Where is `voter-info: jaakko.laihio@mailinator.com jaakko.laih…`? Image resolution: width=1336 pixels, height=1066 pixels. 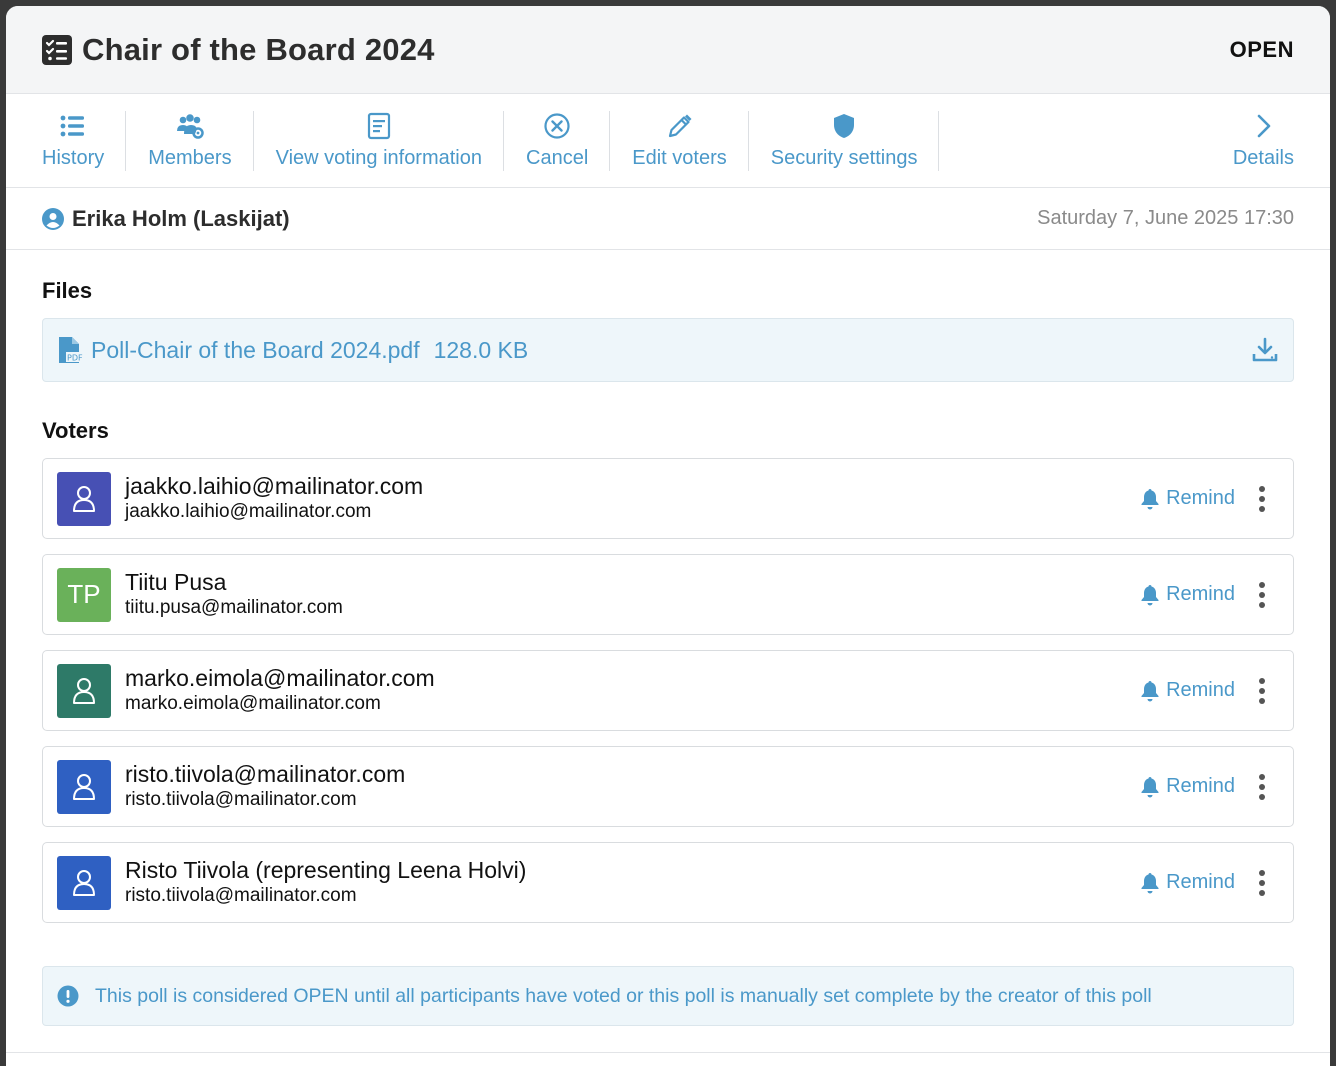
voter-info: jaakko.laihio@mailinator.com jaakko.laih… is located at coordinates (632, 498).